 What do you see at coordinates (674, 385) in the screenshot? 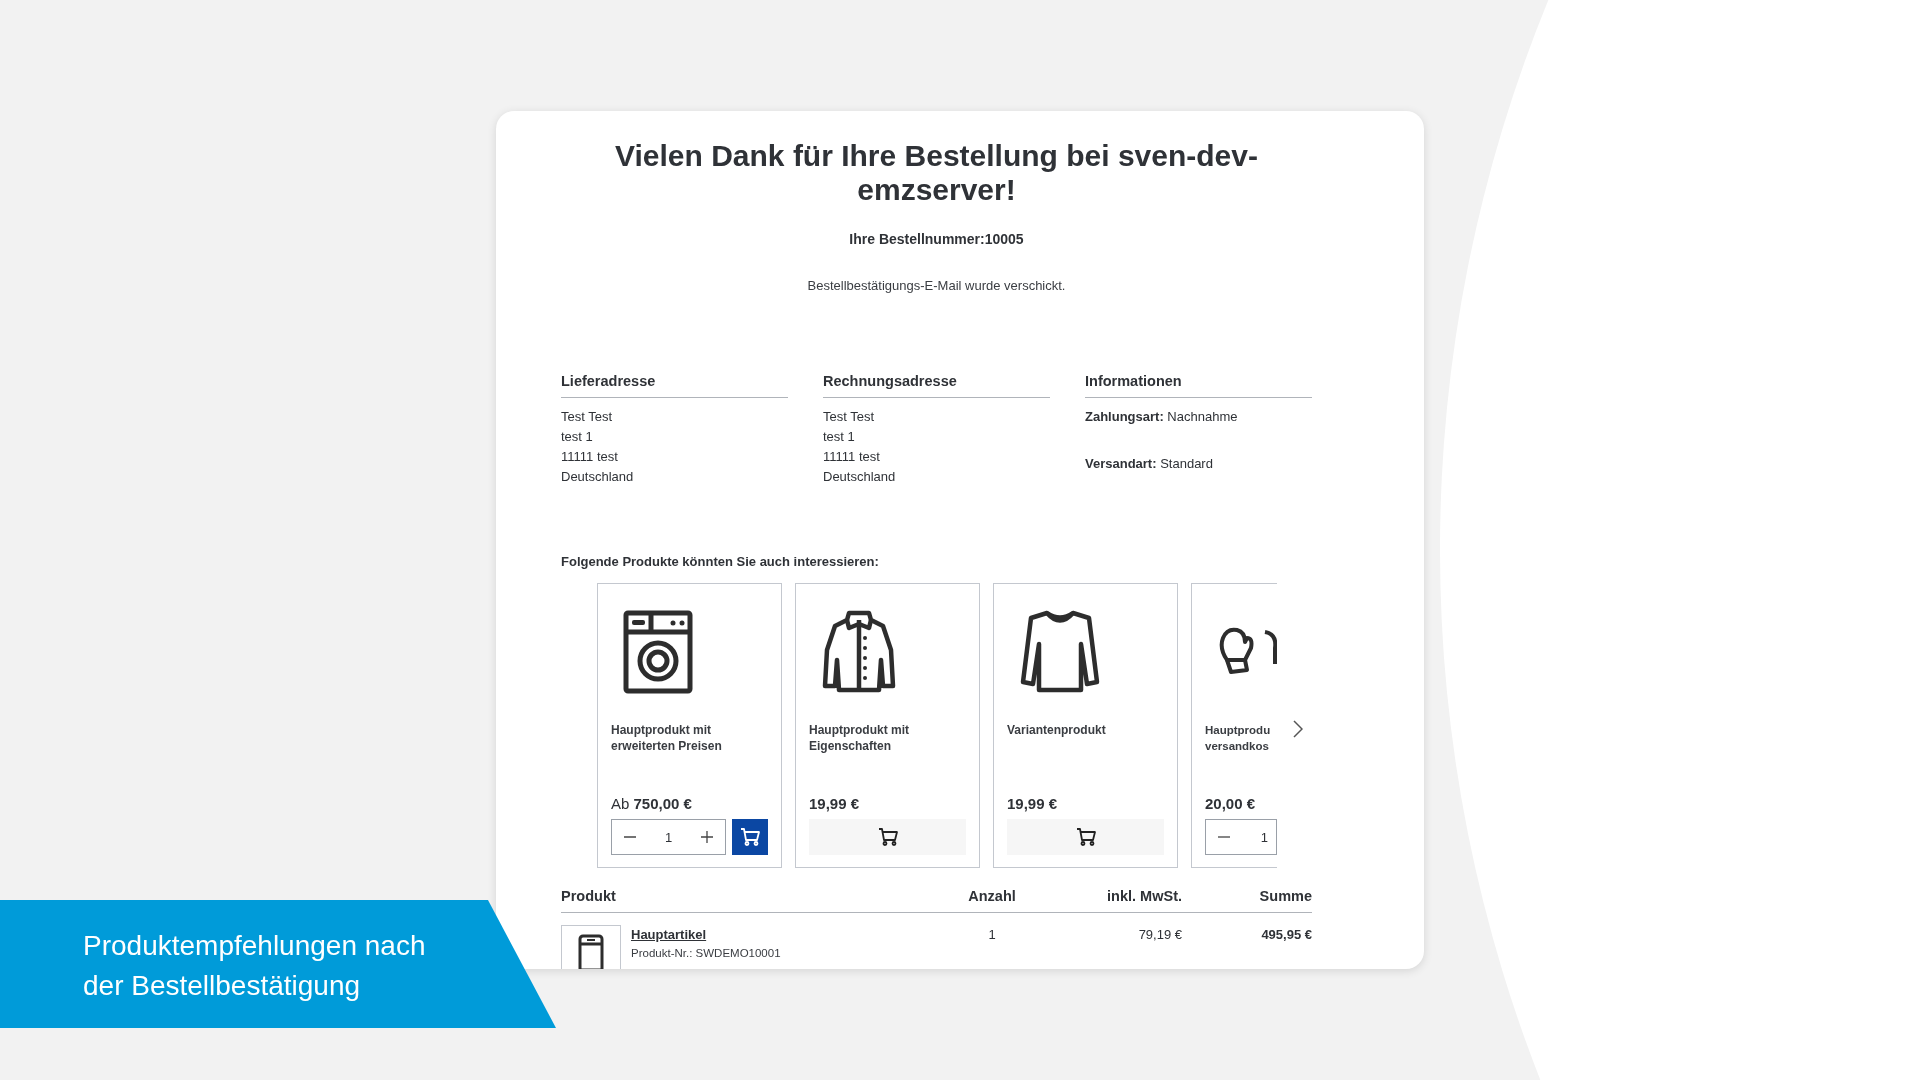
I see `section-heading: Lieferadresse` at bounding box center [674, 385].